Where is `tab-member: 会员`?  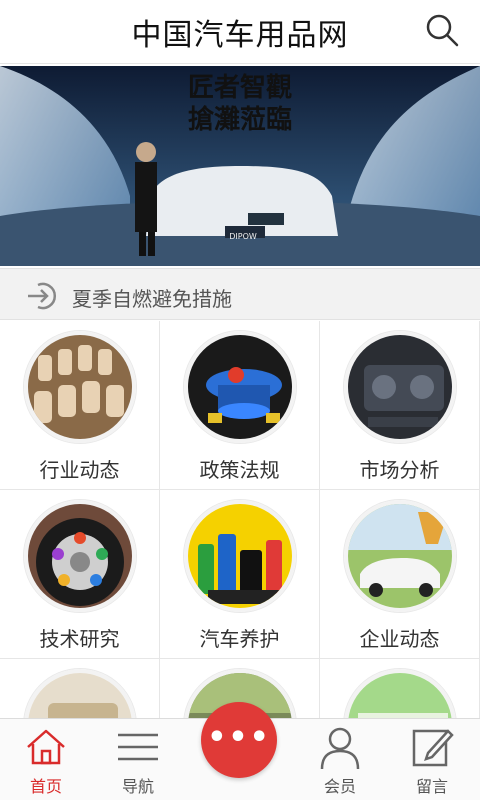 tab-member: 会员 is located at coordinates (340, 759).